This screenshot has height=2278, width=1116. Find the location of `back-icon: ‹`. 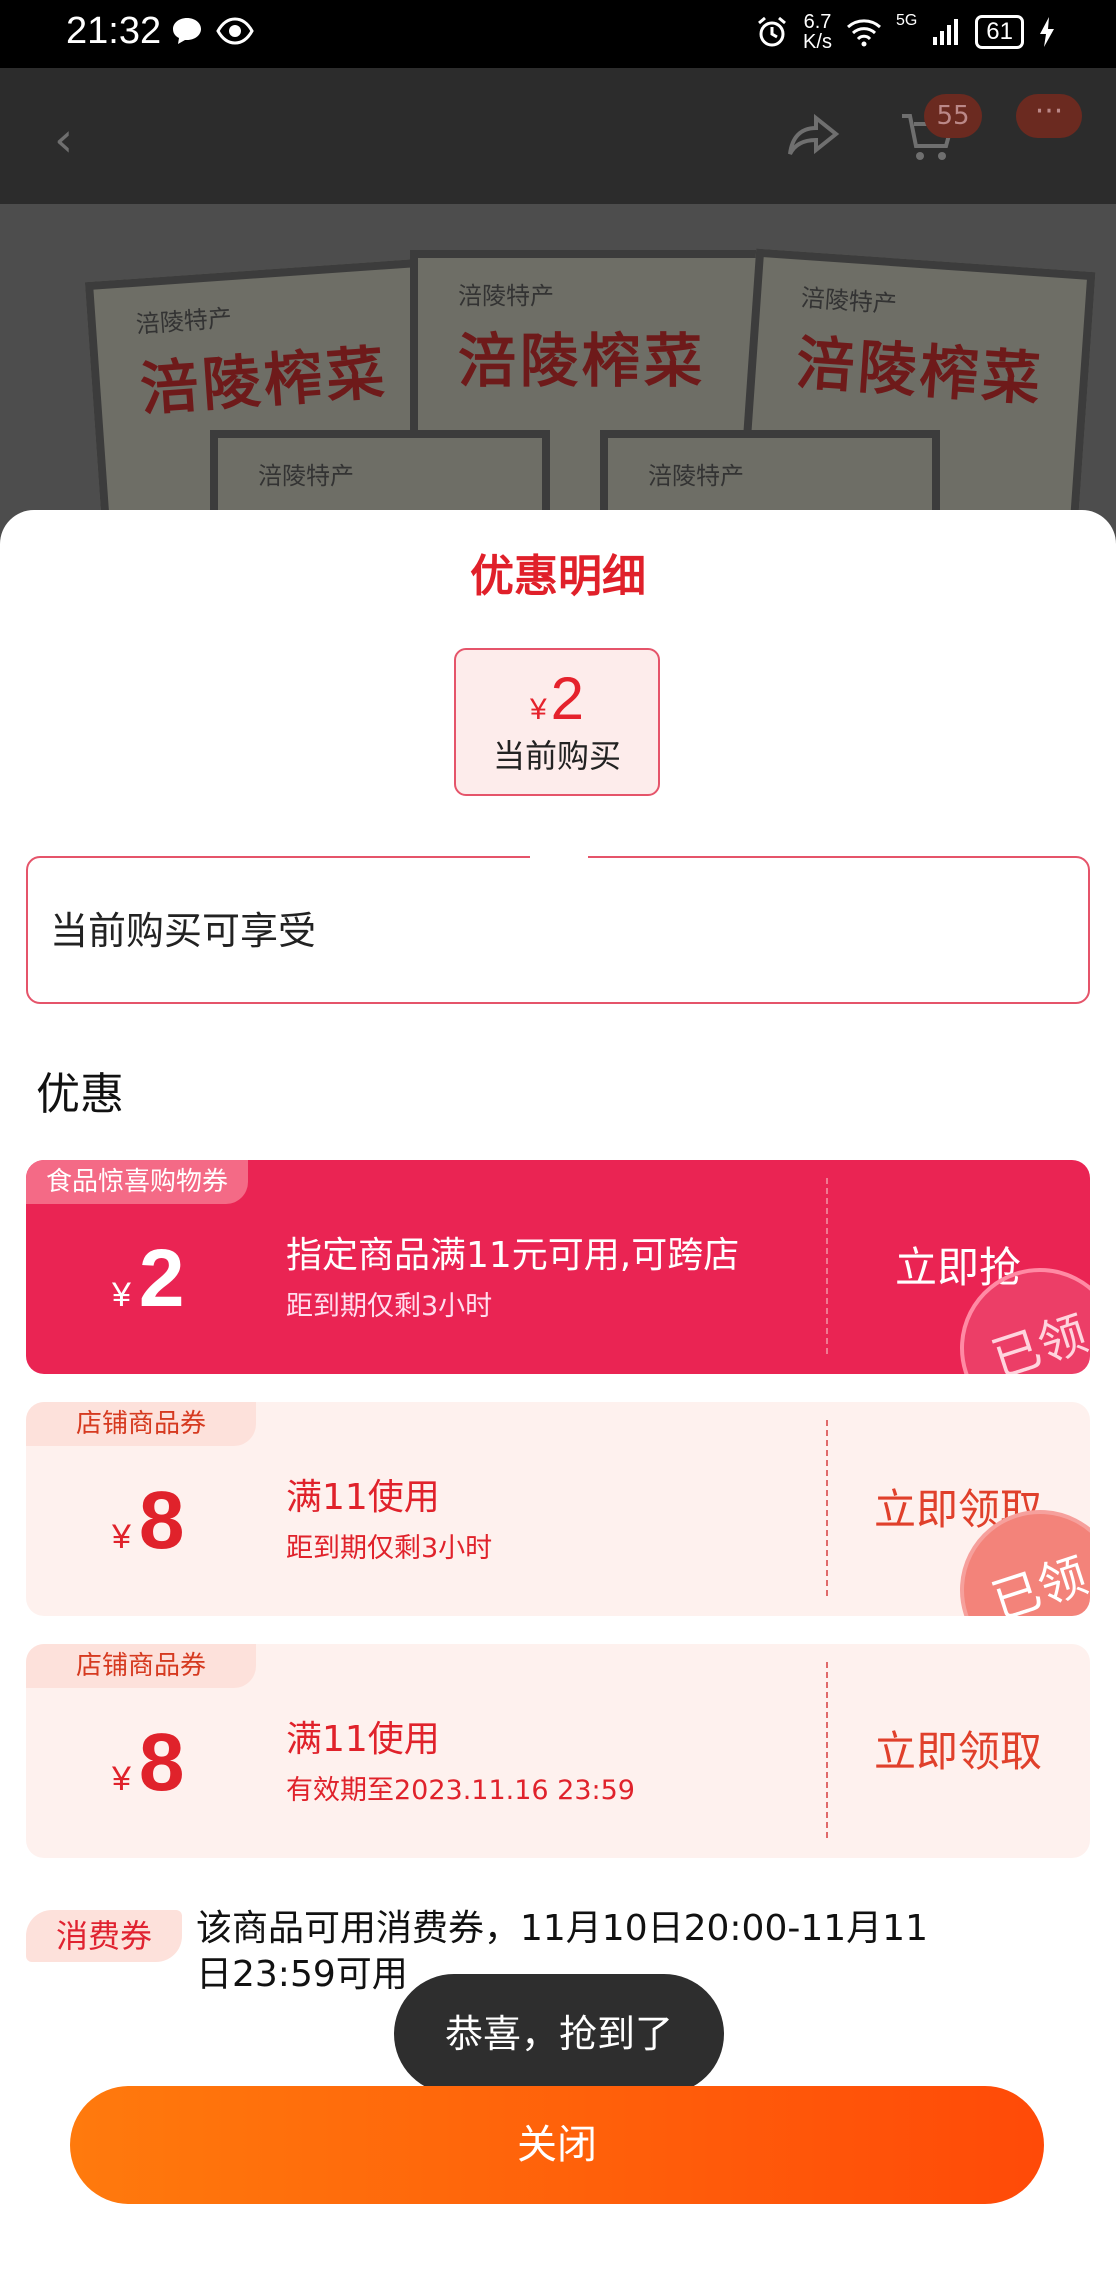

back-icon: ‹ is located at coordinates (63, 140).